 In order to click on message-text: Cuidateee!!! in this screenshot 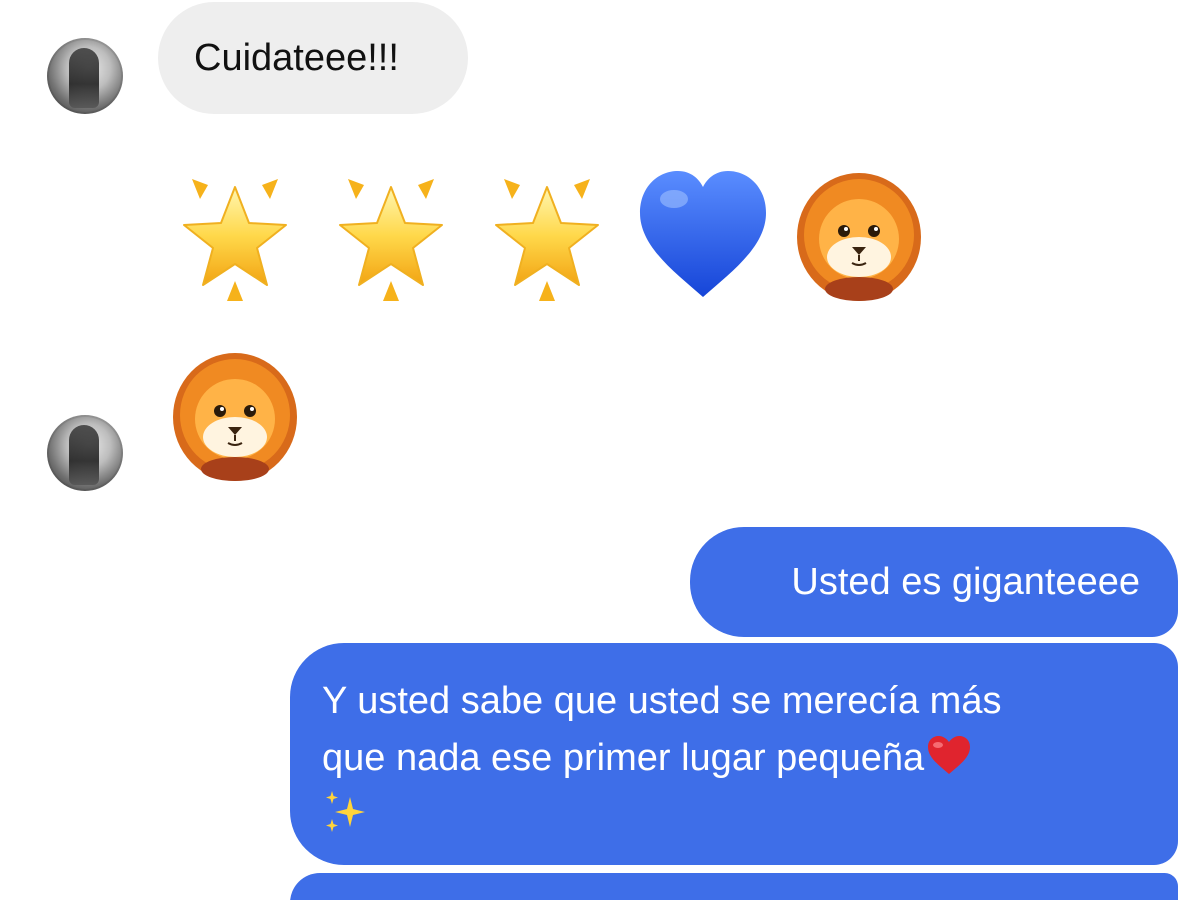, I will do `click(296, 57)`.